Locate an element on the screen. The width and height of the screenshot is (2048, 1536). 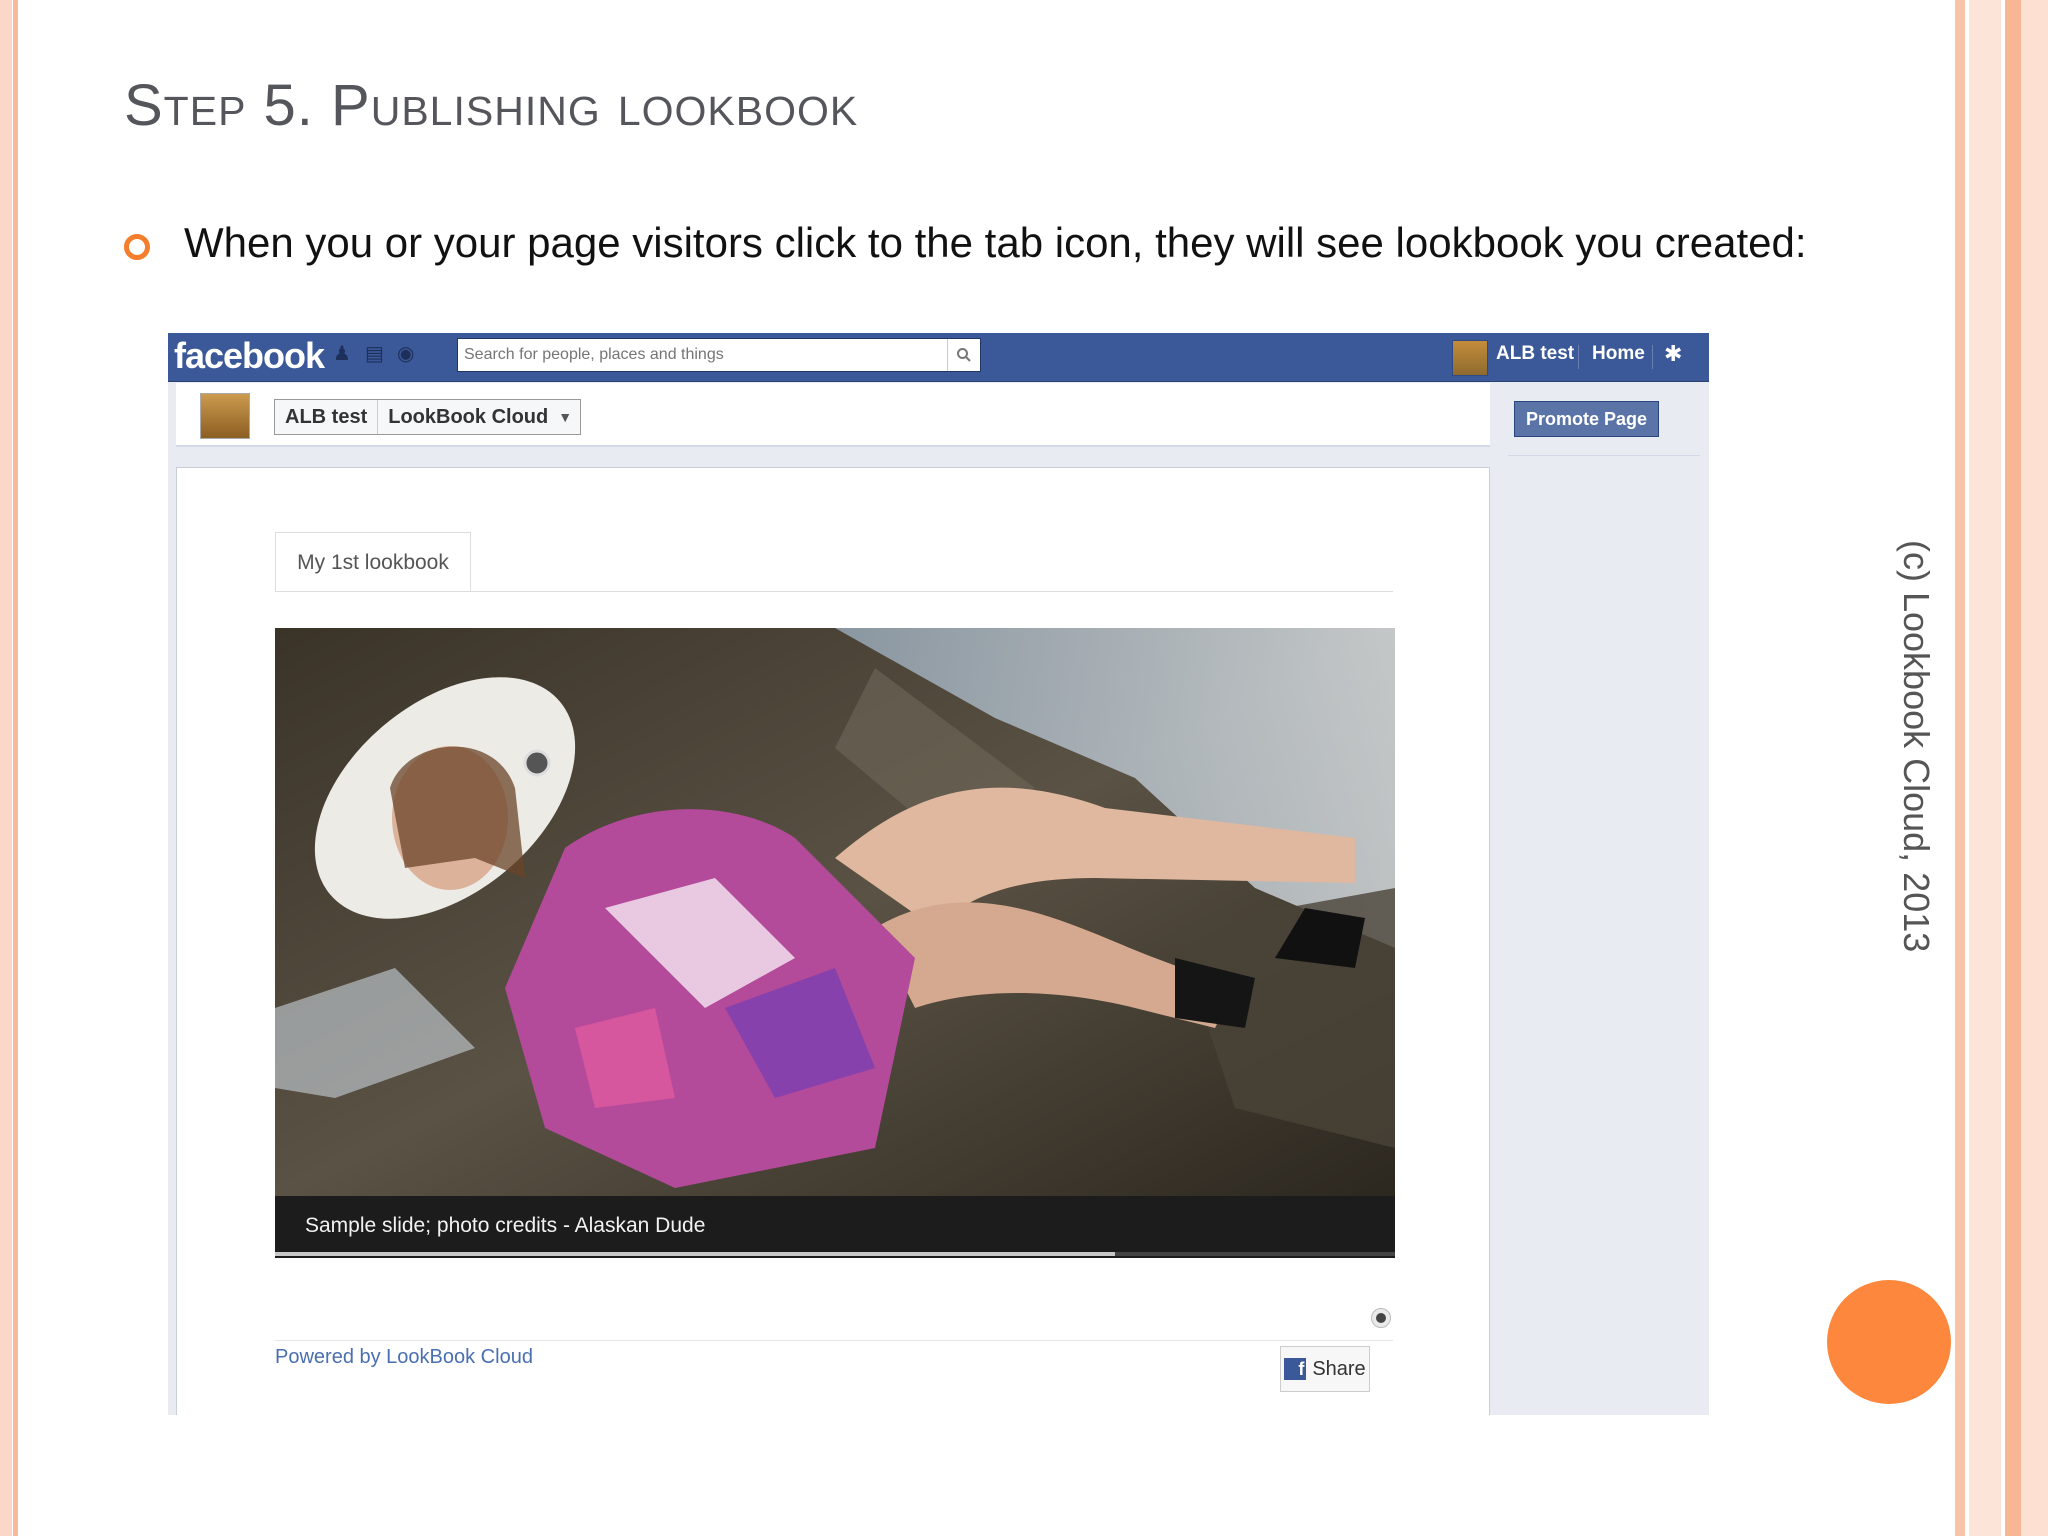
notification-jewels: ♟ ▤ ◉ is located at coordinates (376, 354).